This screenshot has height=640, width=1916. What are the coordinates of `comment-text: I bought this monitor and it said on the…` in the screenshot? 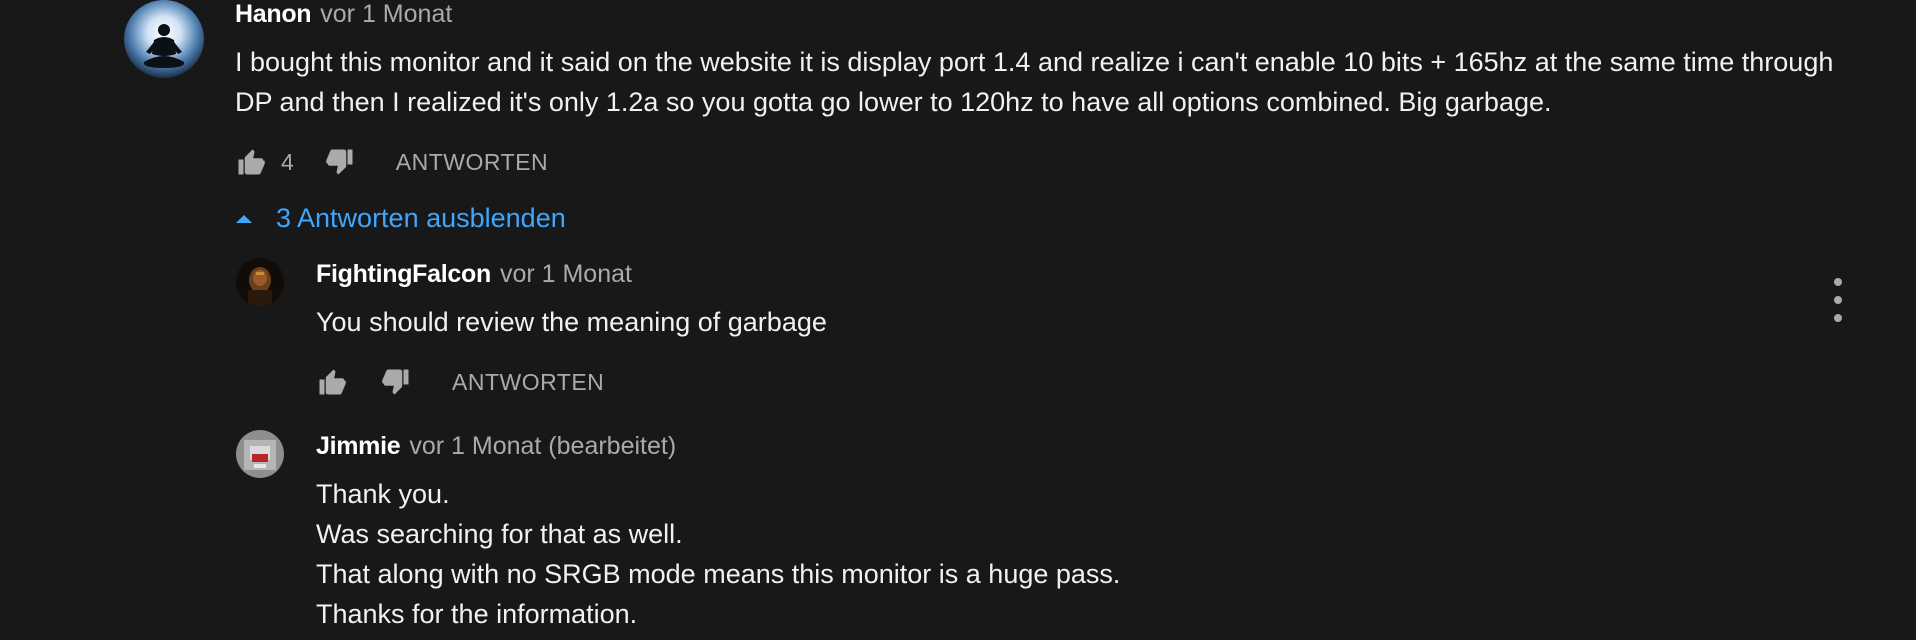 It's located at (1034, 82).